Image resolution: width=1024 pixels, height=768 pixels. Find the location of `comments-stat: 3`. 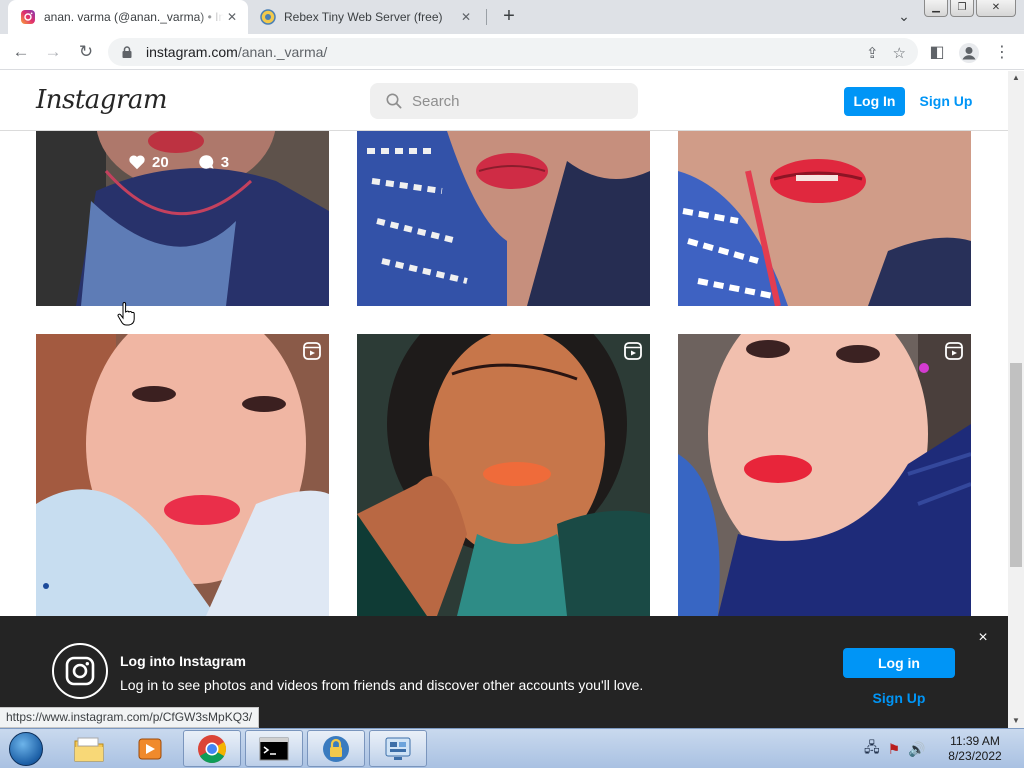

comments-stat: 3 is located at coordinates (213, 162).